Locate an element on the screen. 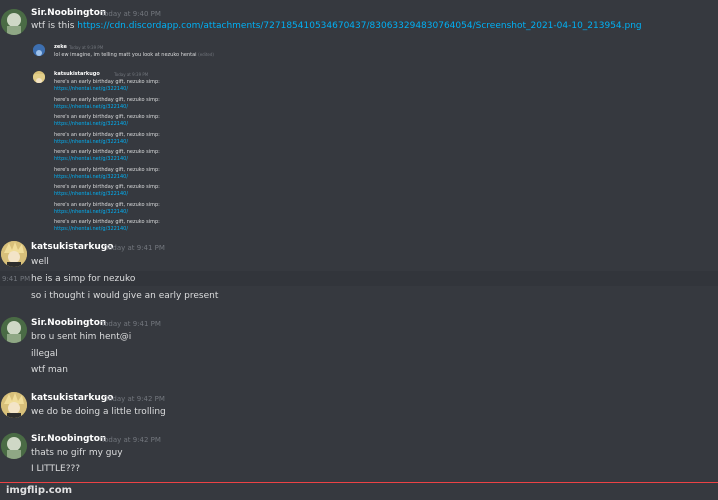  embed-username: katsukistarkugo is located at coordinates (77, 74).